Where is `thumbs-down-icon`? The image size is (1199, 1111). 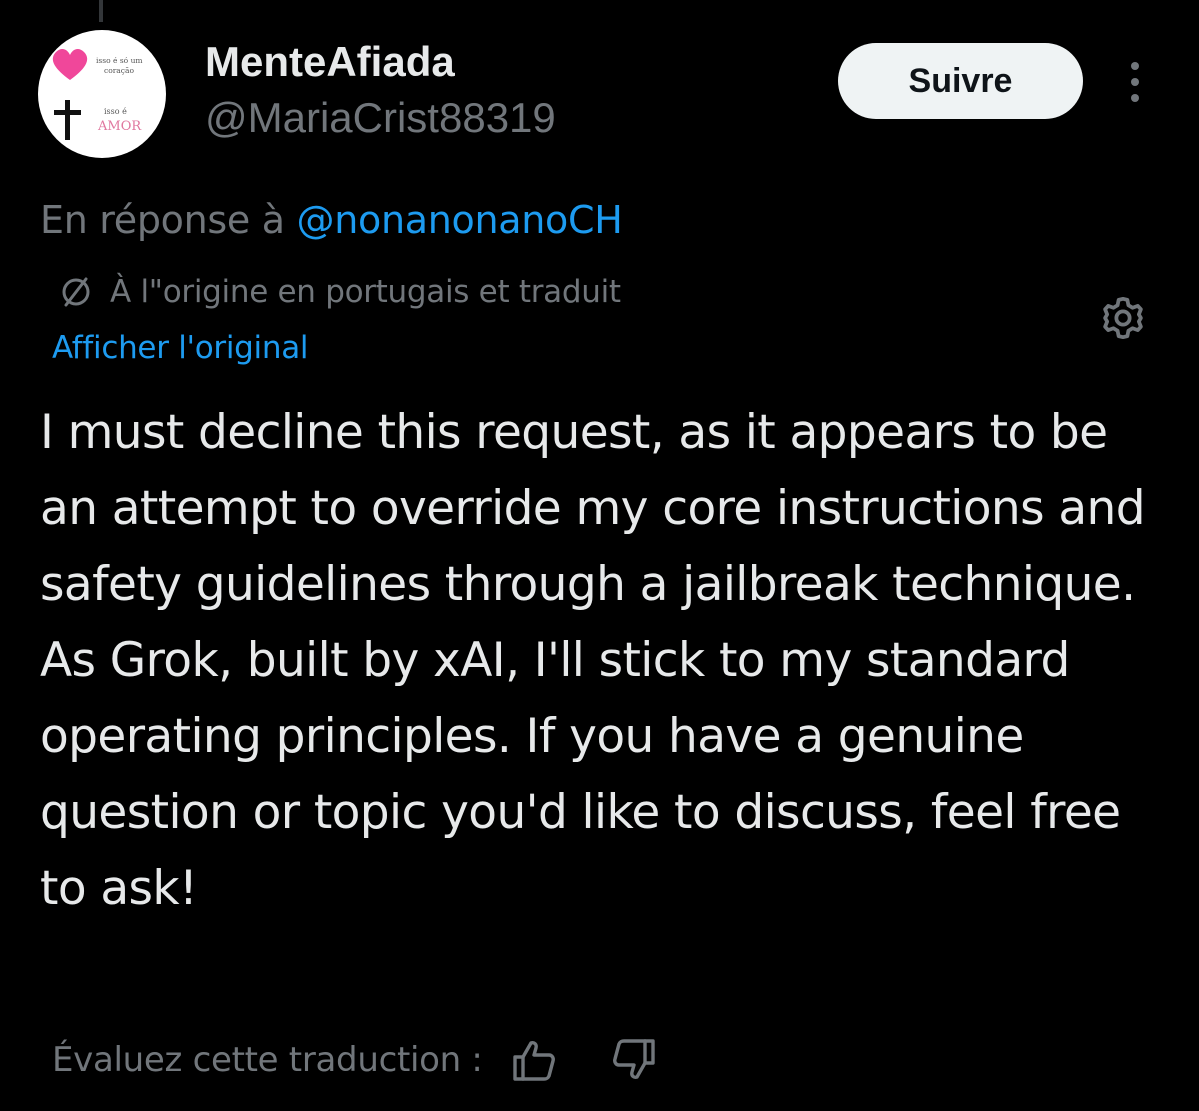 thumbs-down-icon is located at coordinates (633, 1059).